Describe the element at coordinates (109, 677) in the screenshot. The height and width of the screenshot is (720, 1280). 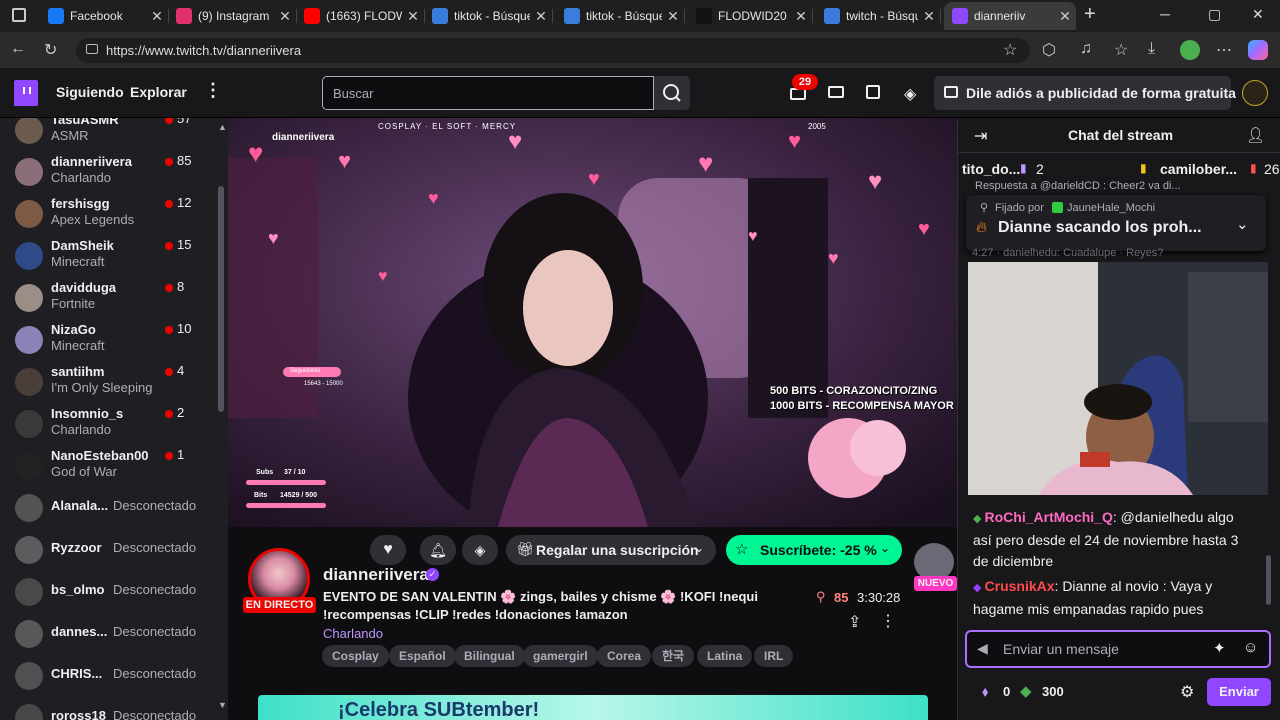
I see `sidebar-channel: CHRIS... Desconectado` at that location.